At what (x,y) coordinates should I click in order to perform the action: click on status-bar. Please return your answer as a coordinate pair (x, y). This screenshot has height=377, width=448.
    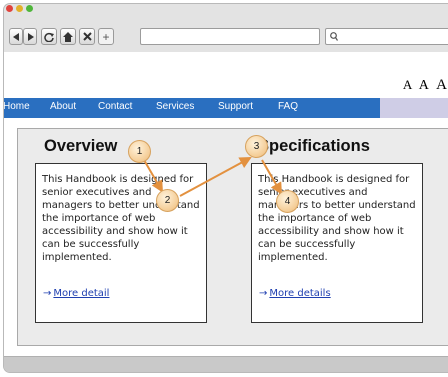
    Looking at the image, I should click on (226, 364).